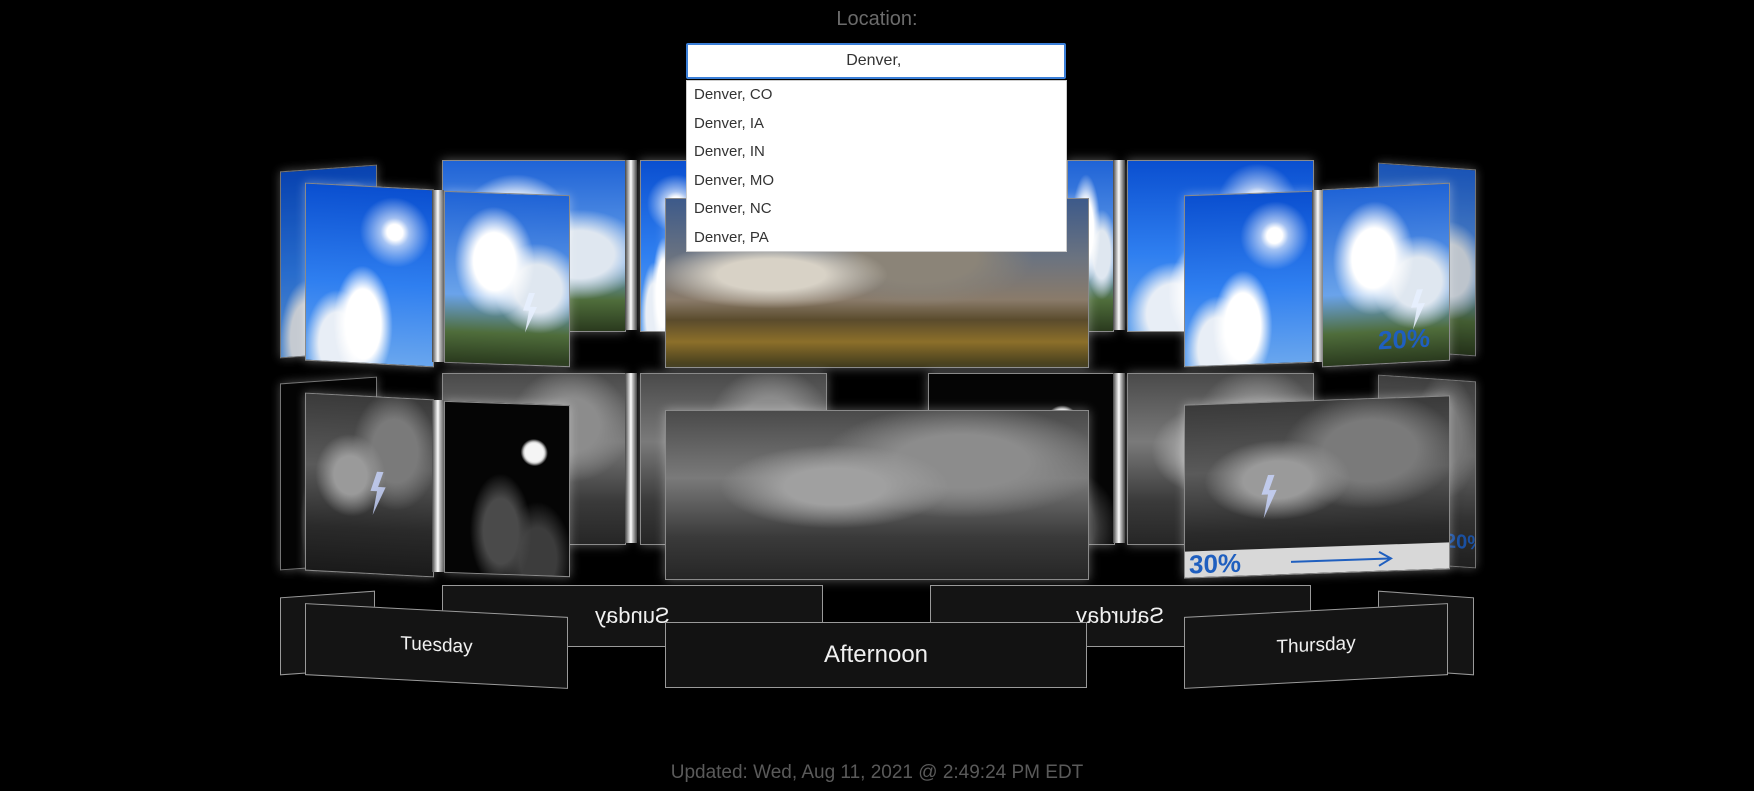 The width and height of the screenshot is (1754, 791). I want to click on day-label-right: Thursday, so click(1316, 646).